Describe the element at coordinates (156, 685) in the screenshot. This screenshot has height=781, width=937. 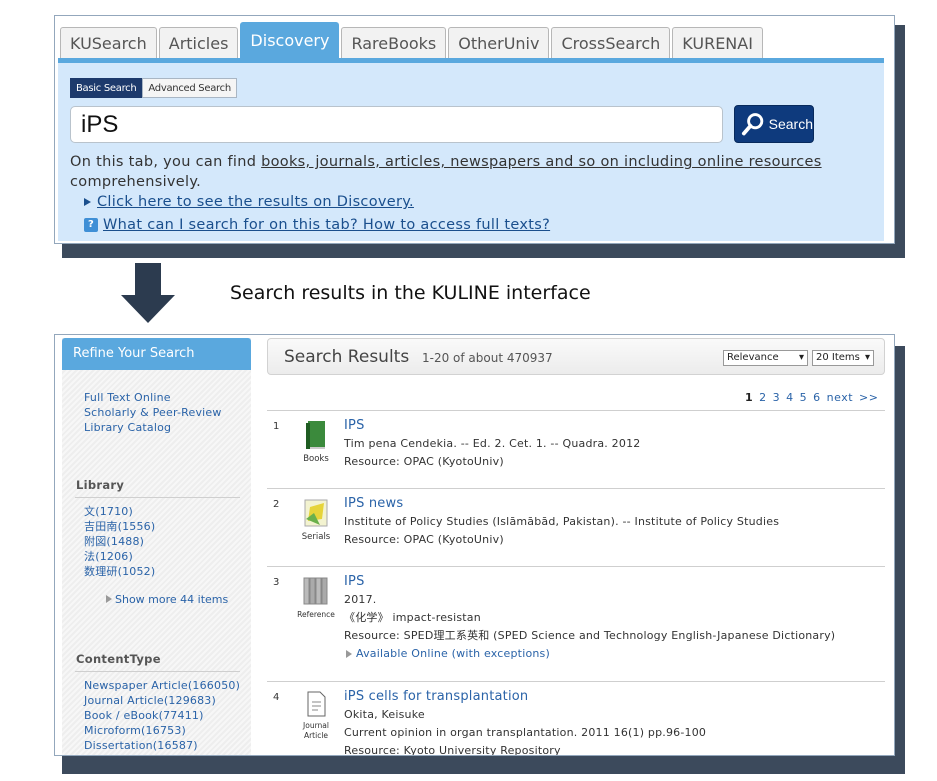
I see `contenttype-facet-item: Newspaper Article(166050)` at that location.